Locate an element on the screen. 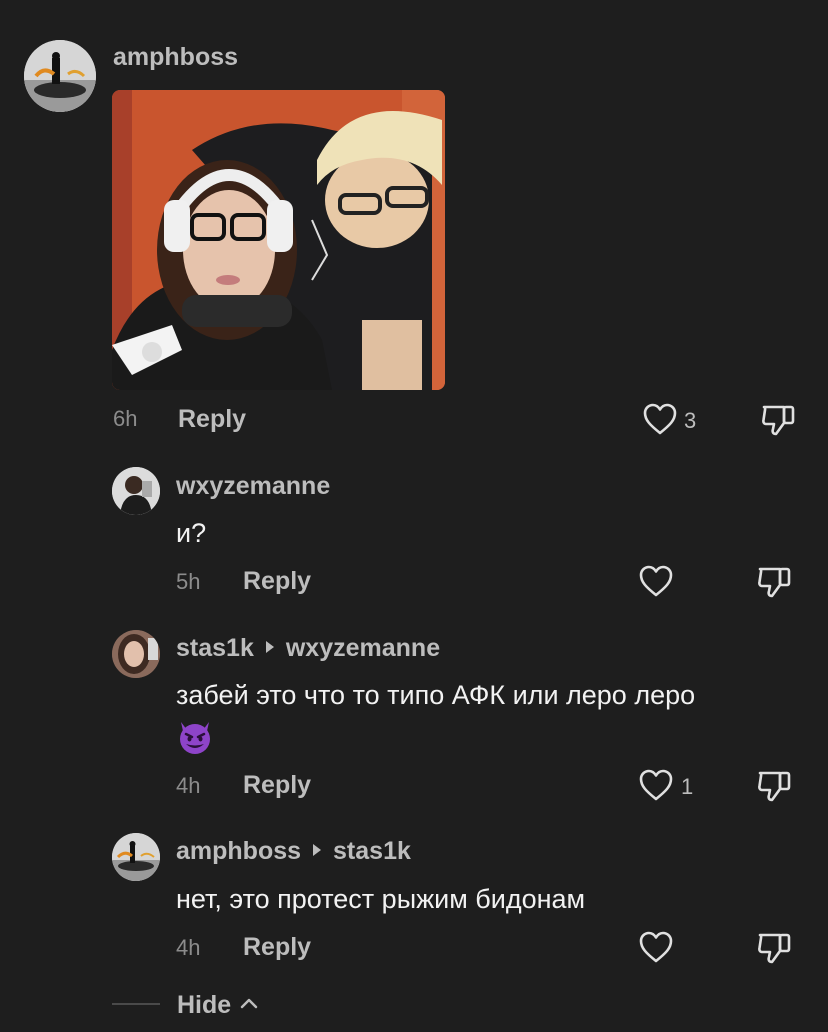 The height and width of the screenshot is (1032, 828). like-count: 1 is located at coordinates (687, 786).